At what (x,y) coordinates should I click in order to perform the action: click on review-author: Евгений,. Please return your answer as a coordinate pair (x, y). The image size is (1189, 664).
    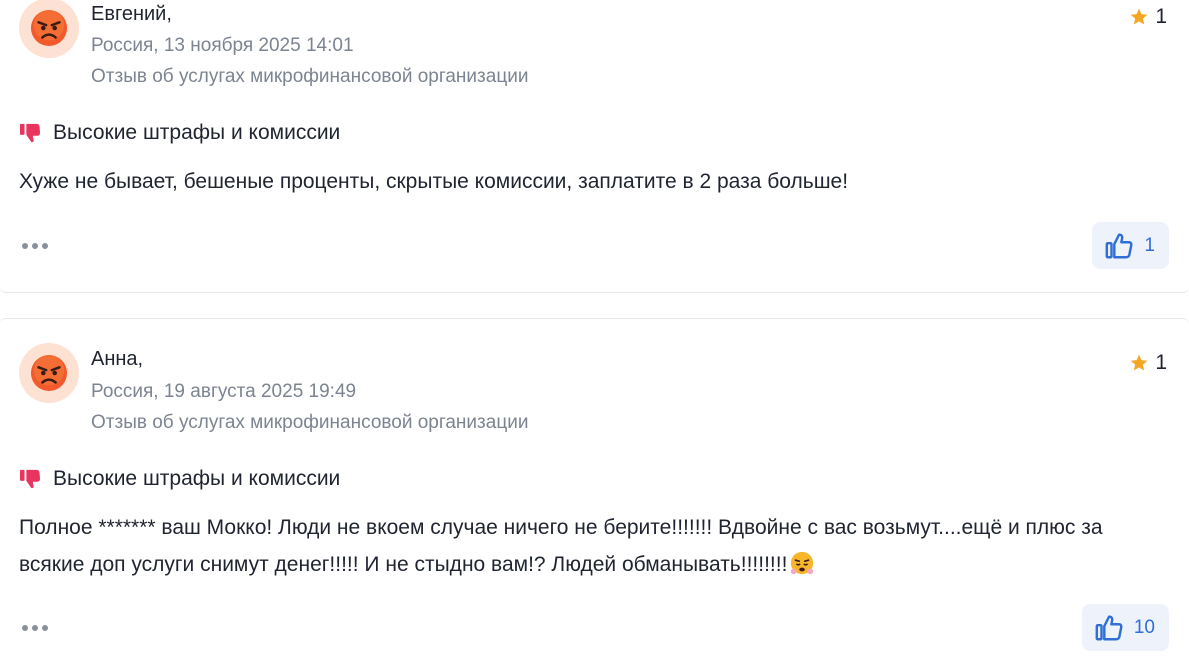
    Looking at the image, I should click on (131, 14).